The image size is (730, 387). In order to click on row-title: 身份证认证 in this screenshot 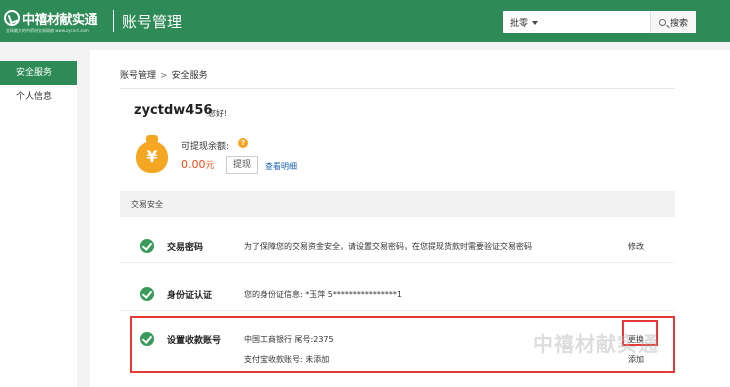, I will do `click(190, 296)`.